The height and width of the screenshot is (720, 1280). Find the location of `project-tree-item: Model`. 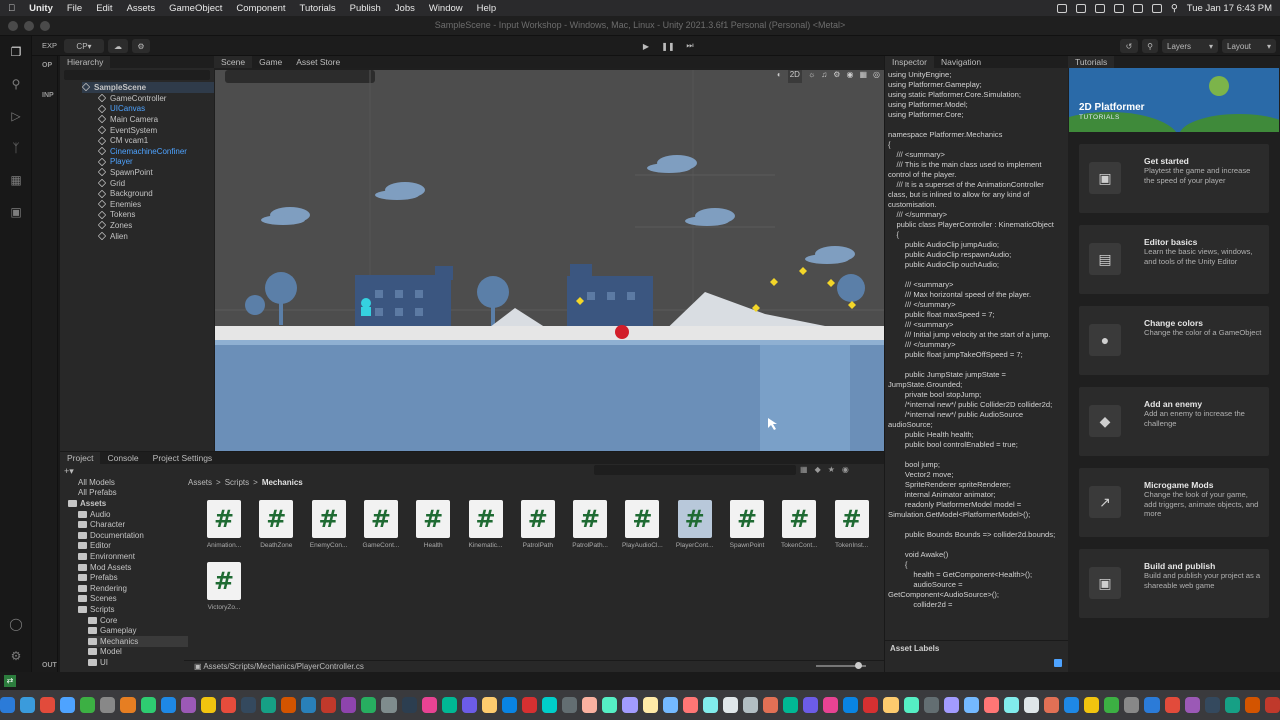

project-tree-item: Model is located at coordinates (105, 652).